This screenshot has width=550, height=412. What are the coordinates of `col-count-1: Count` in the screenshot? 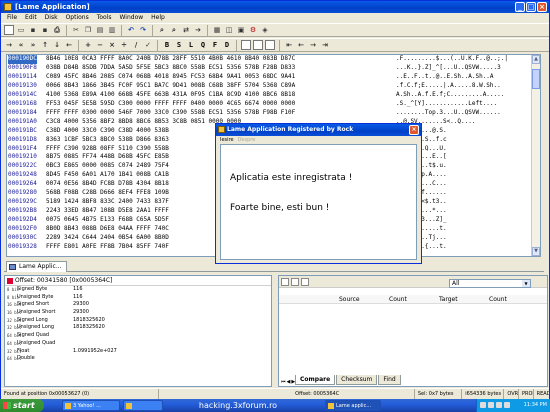 It's located at (398, 299).